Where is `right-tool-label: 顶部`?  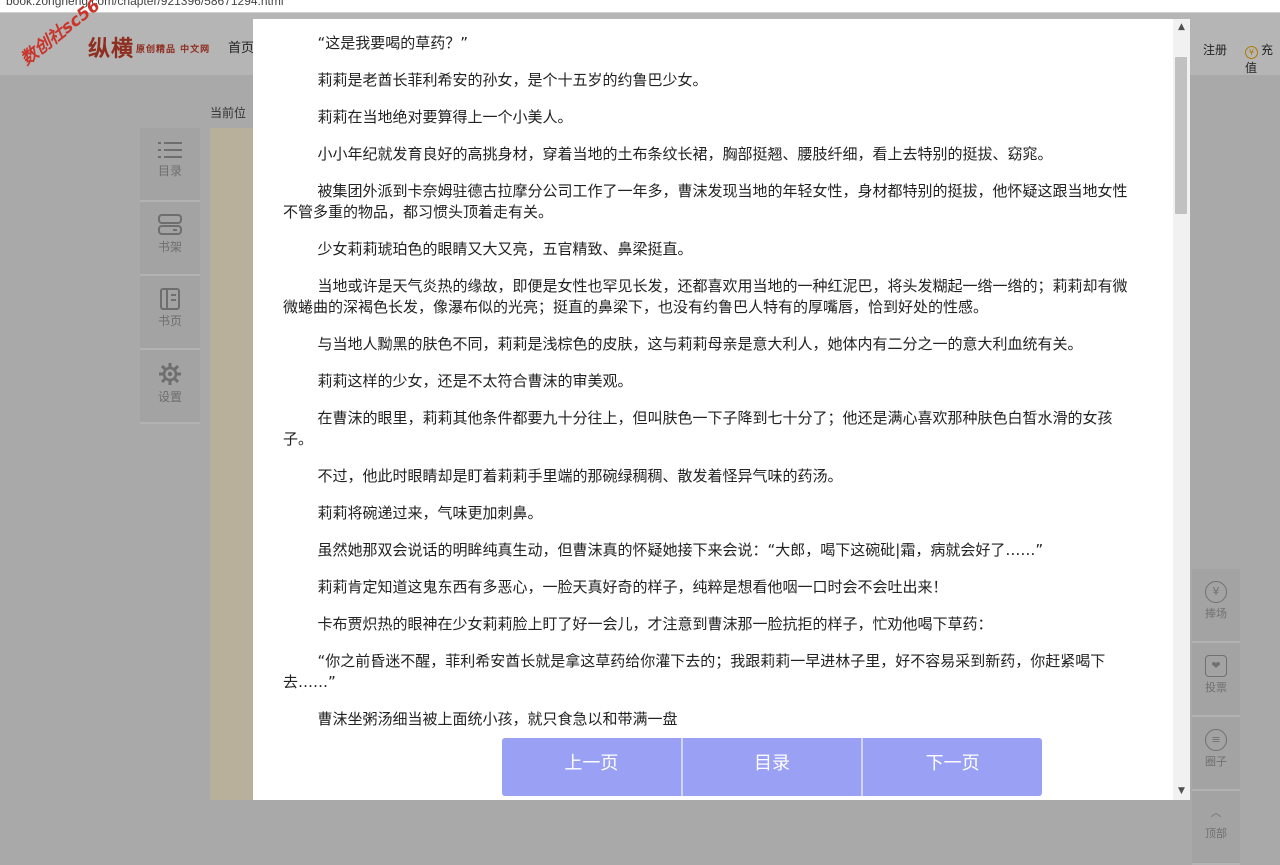
right-tool-label: 顶部 is located at coordinates (1216, 833).